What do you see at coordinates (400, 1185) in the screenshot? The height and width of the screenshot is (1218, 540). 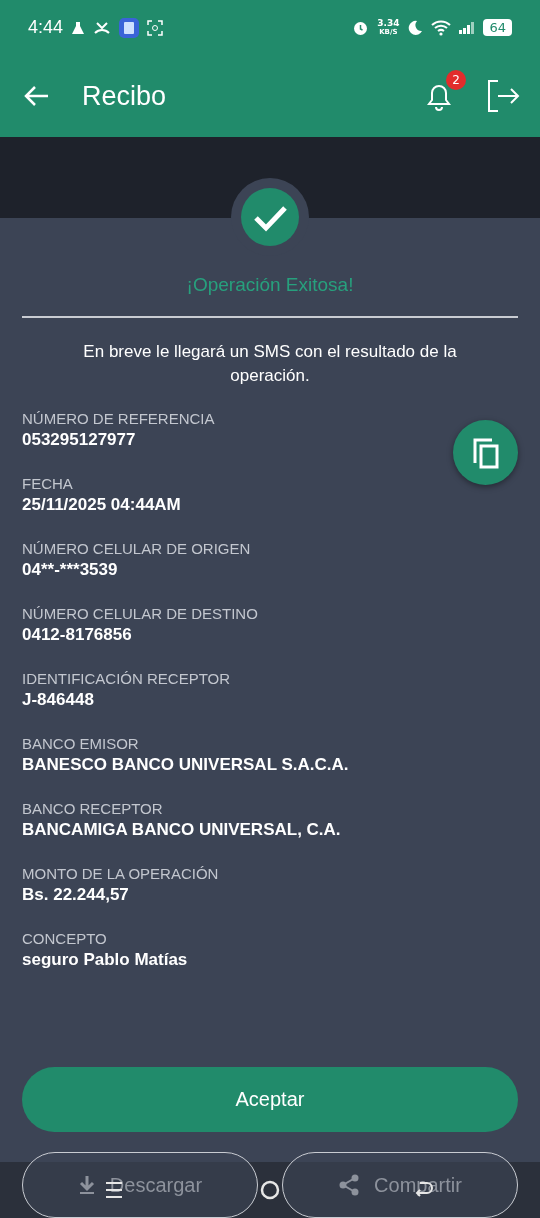 I see `share-button: Compartir` at bounding box center [400, 1185].